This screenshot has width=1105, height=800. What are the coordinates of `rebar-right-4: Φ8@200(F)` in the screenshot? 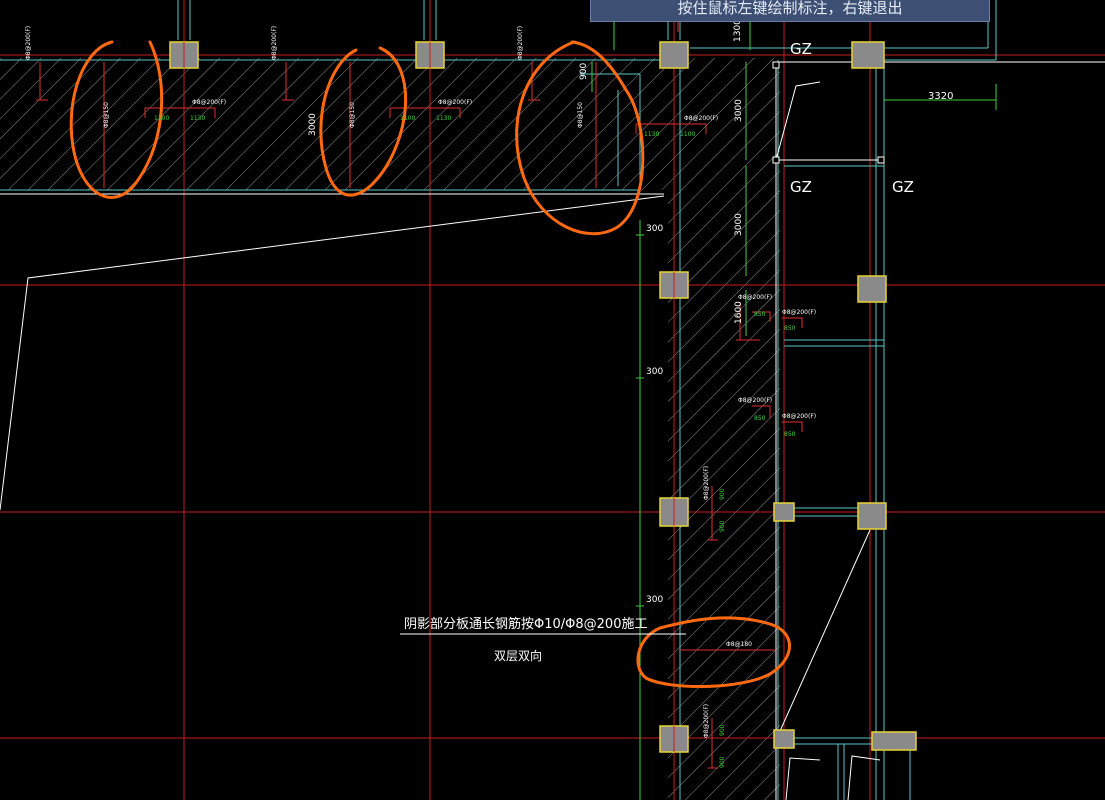 It's located at (799, 416).